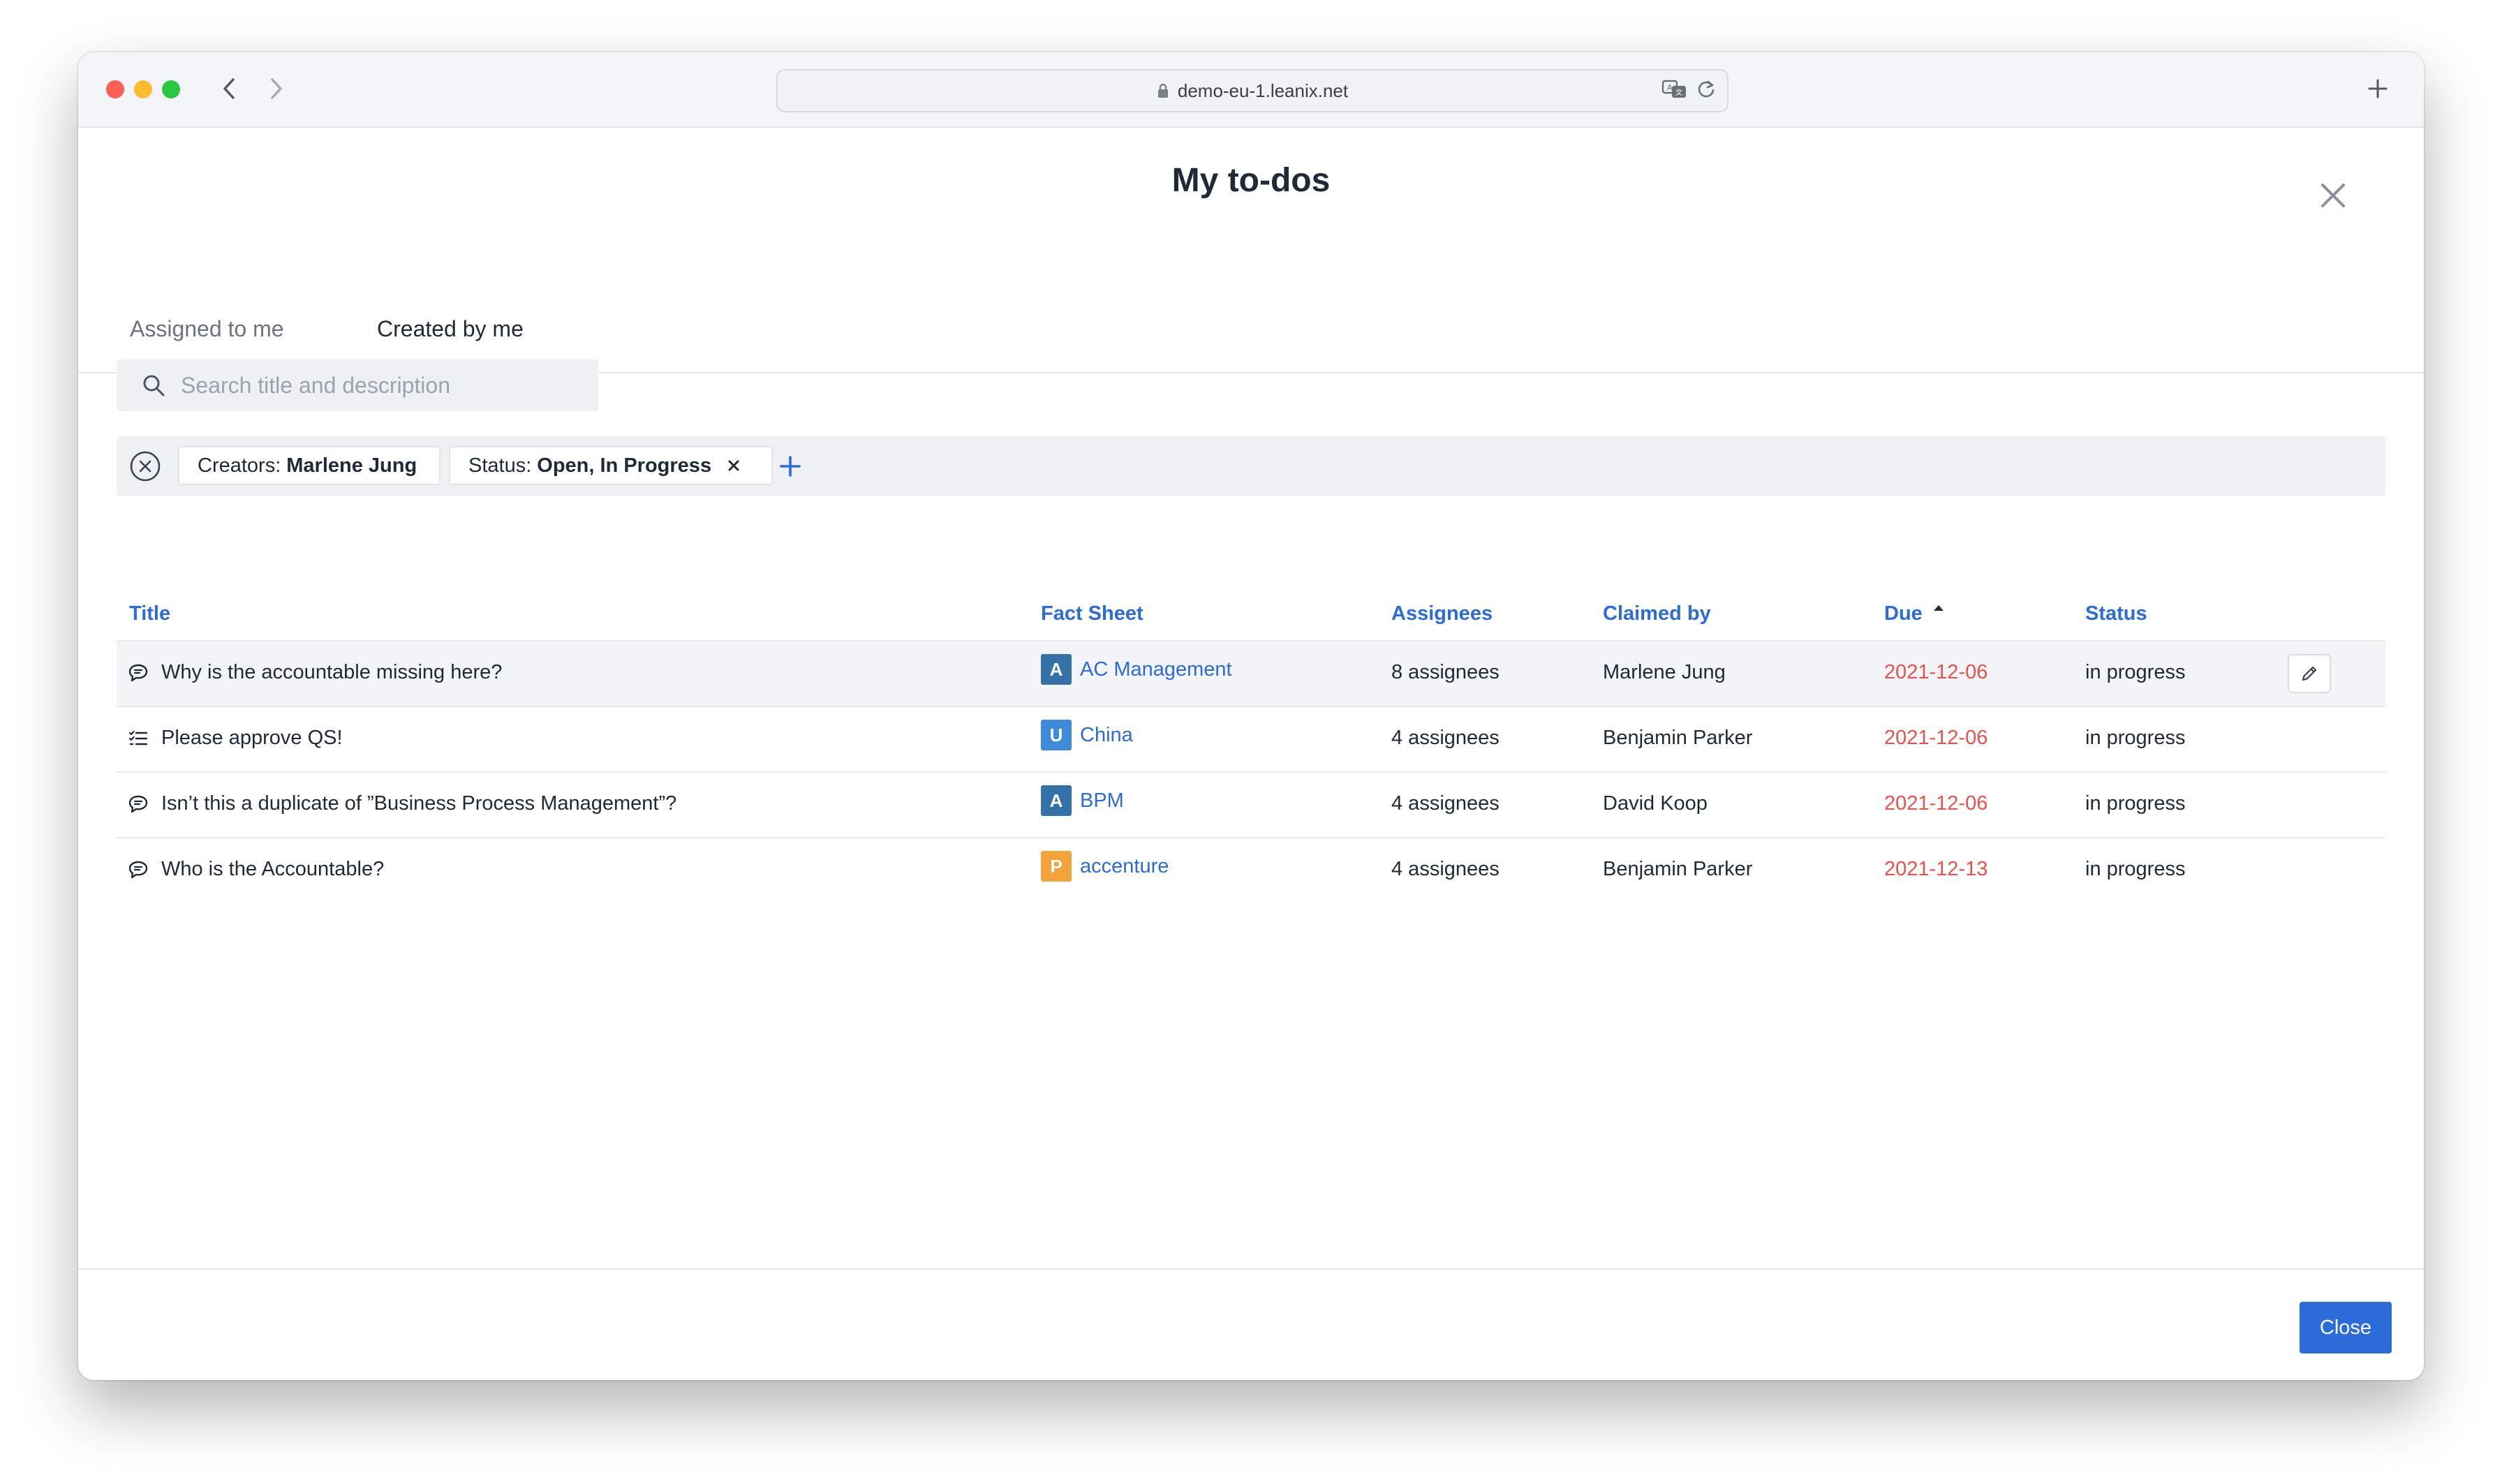 The width and height of the screenshot is (2502, 1484). What do you see at coordinates (1442, 613) in the screenshot?
I see `column-header-assignees: Assignees` at bounding box center [1442, 613].